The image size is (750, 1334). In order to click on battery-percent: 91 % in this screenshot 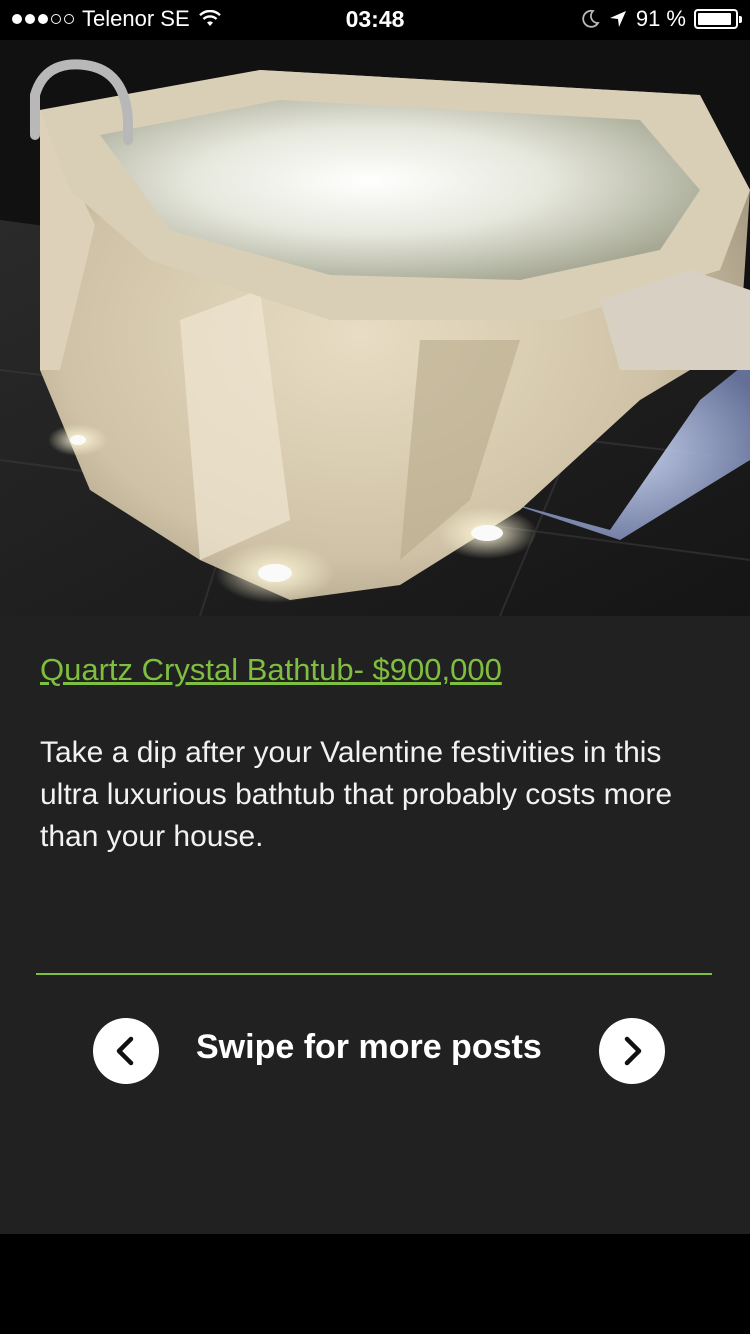, I will do `click(660, 18)`.